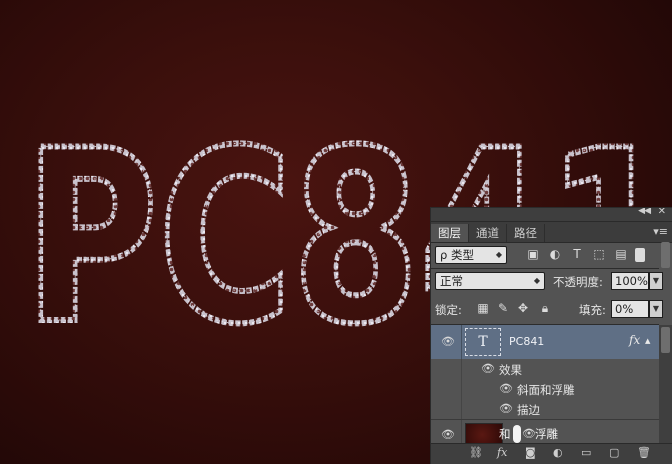 The height and width of the screenshot is (464, 672). I want to click on cursor-caret, so click(517, 434).